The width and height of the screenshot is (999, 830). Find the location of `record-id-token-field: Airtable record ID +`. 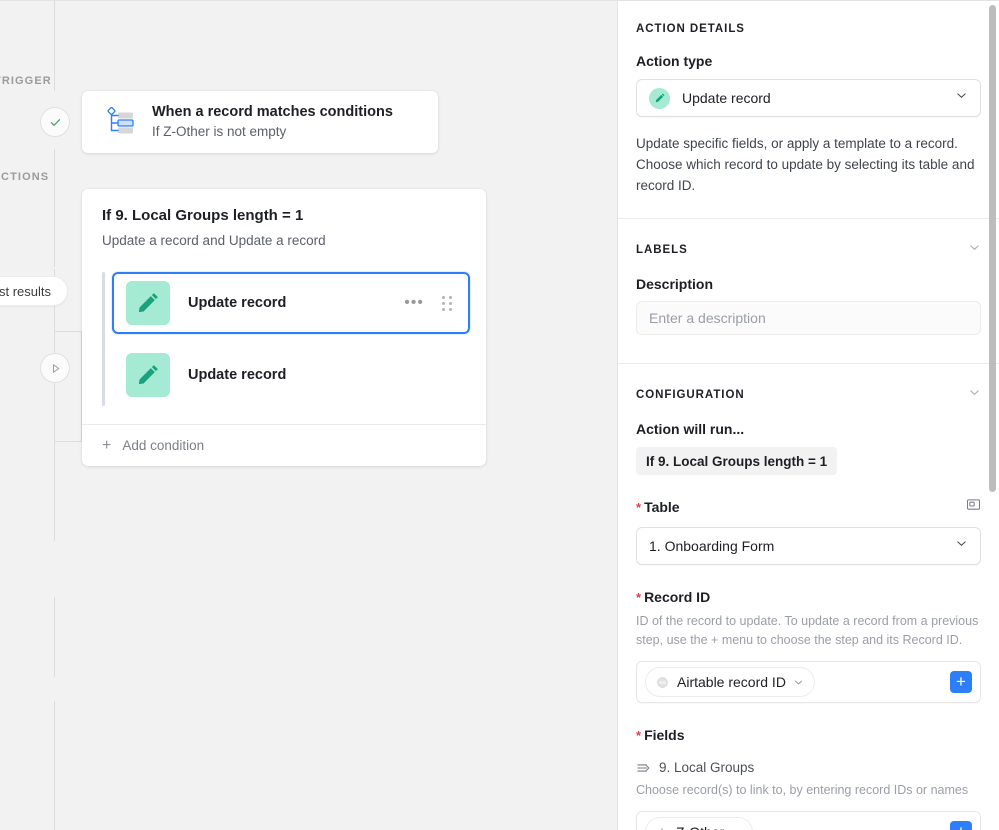

record-id-token-field: Airtable record ID + is located at coordinates (808, 682).